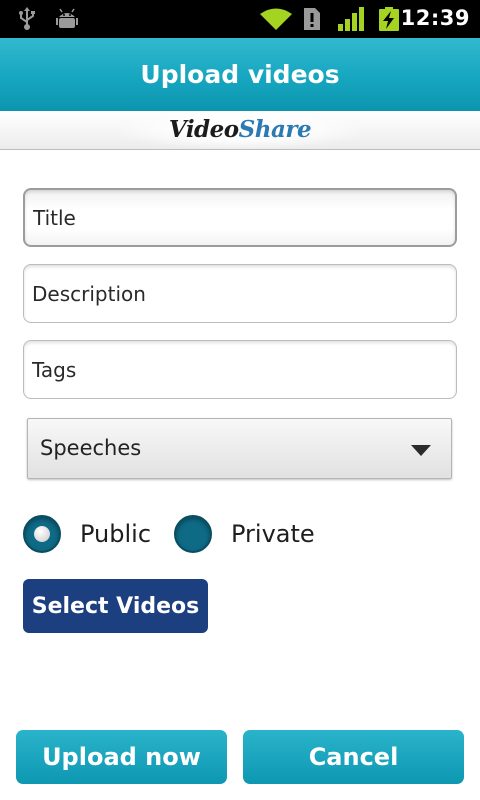 This screenshot has width=480, height=800. I want to click on signal-icon, so click(351, 19).